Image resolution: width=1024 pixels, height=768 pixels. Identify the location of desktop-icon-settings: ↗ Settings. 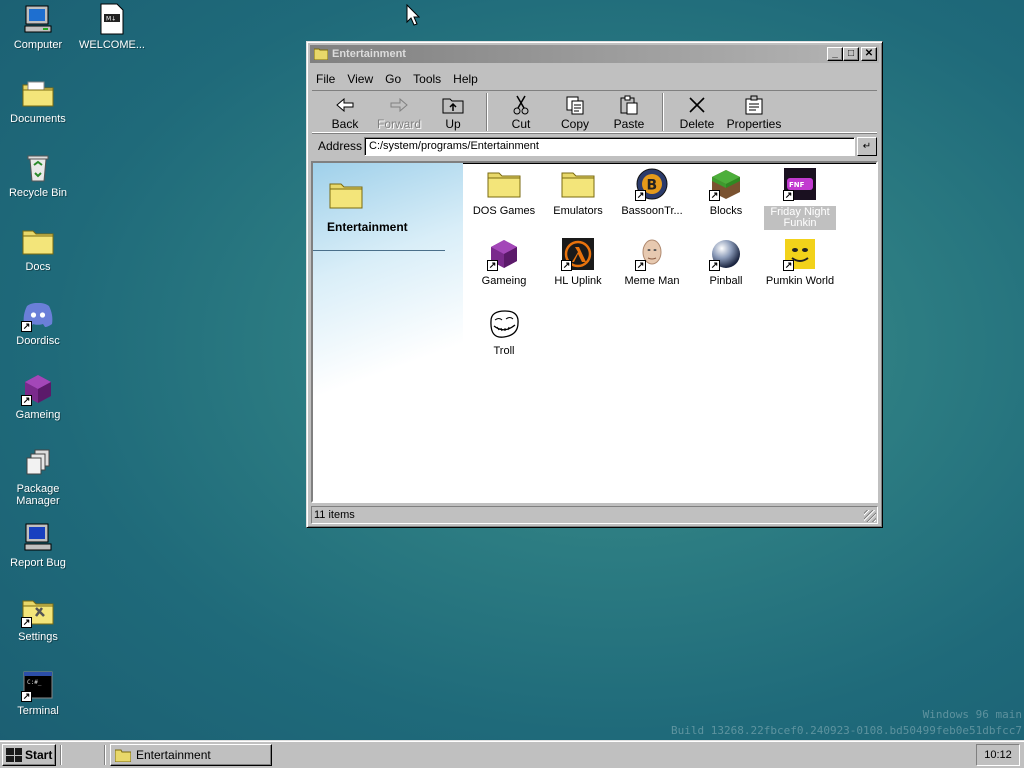
(38, 618).